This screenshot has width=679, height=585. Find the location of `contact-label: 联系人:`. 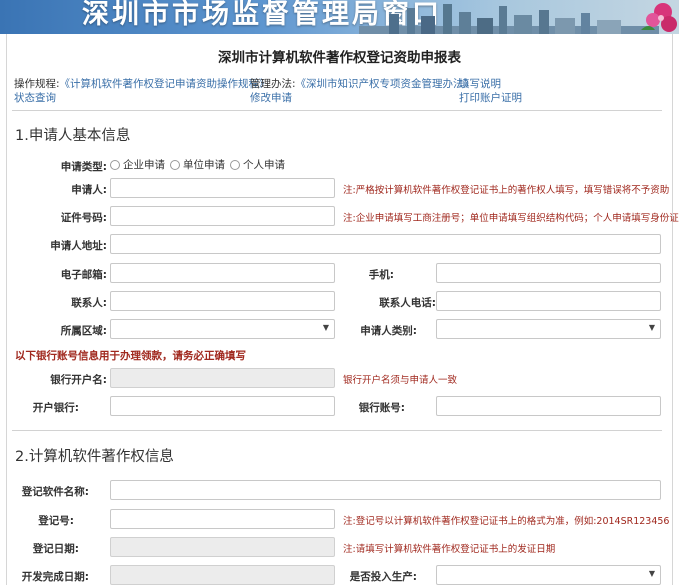

contact-label: 联系人: is located at coordinates (89, 303).